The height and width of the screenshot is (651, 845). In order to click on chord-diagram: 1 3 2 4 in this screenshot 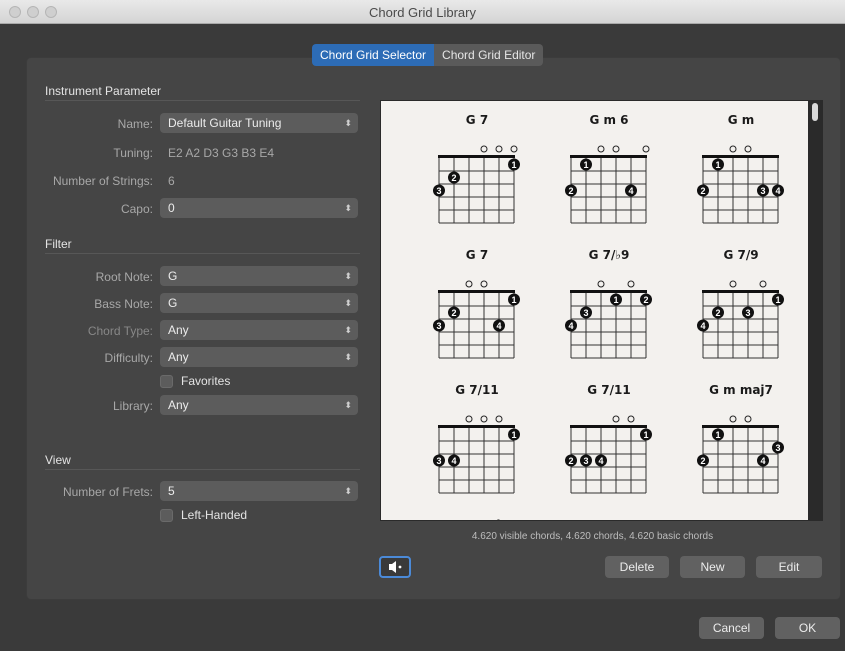, I will do `click(740, 454)`.